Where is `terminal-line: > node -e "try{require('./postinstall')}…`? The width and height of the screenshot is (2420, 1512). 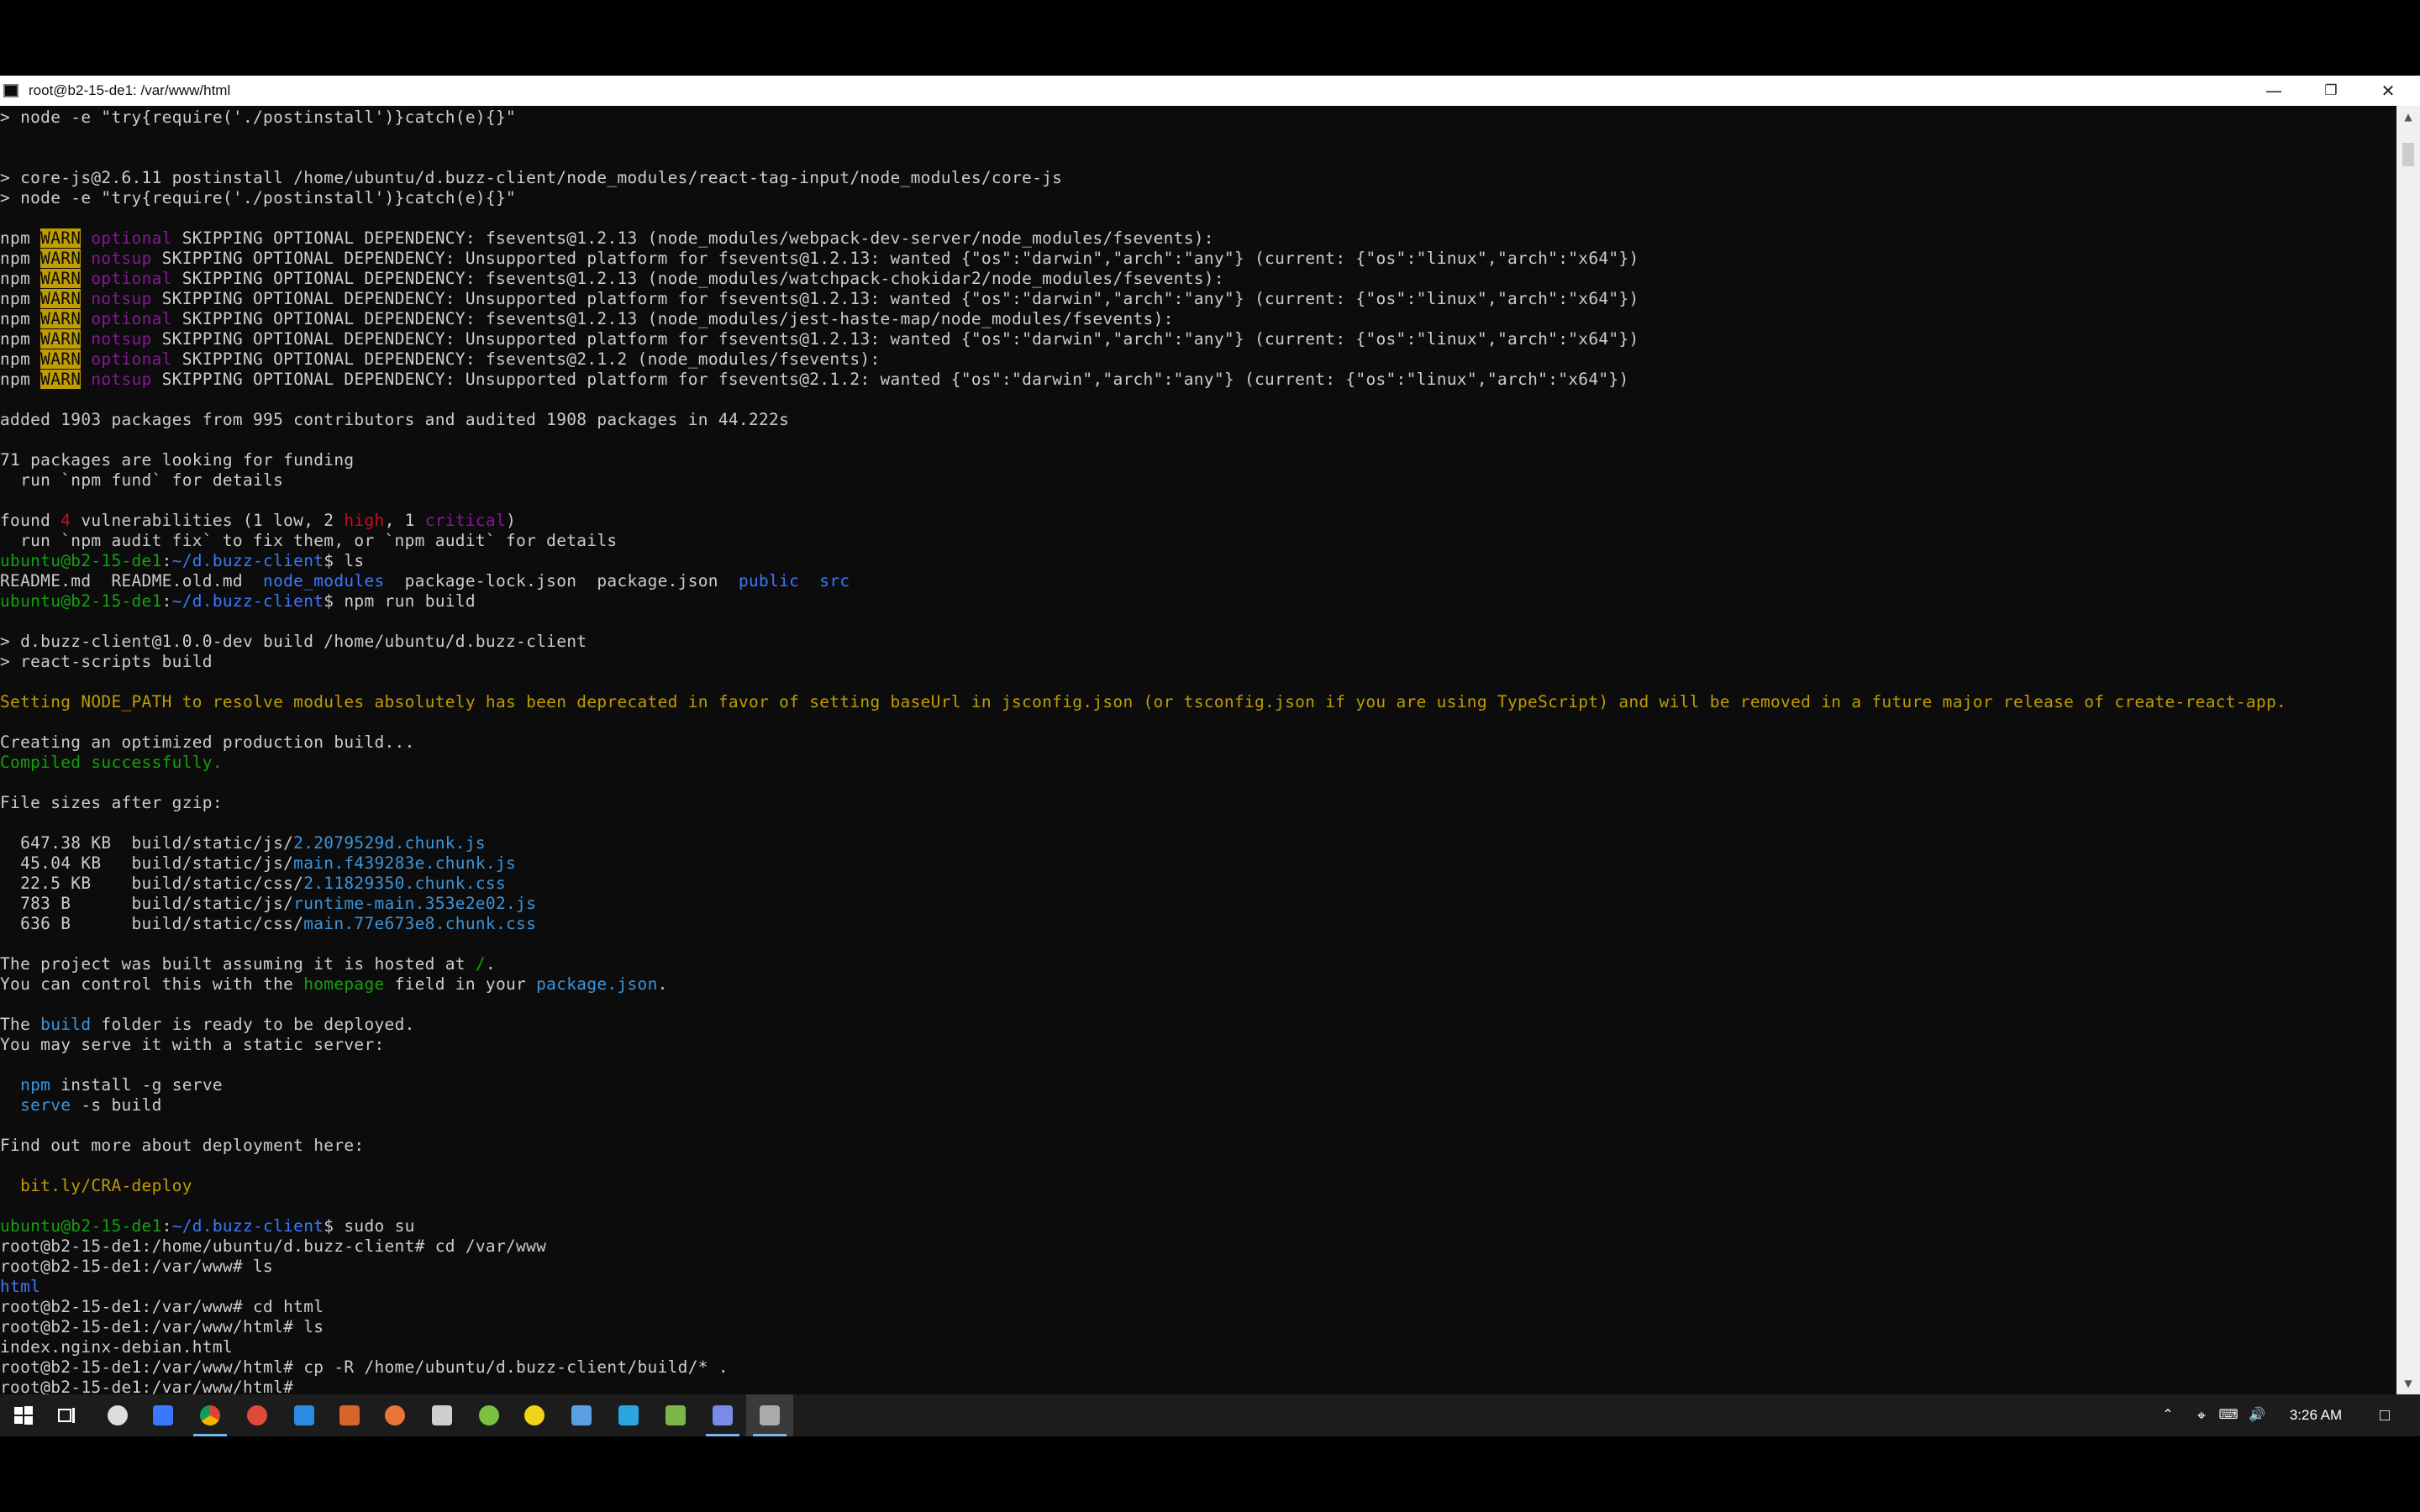
terminal-line: > node -e "try{require('./postinstall')}… is located at coordinates (1143, 198).